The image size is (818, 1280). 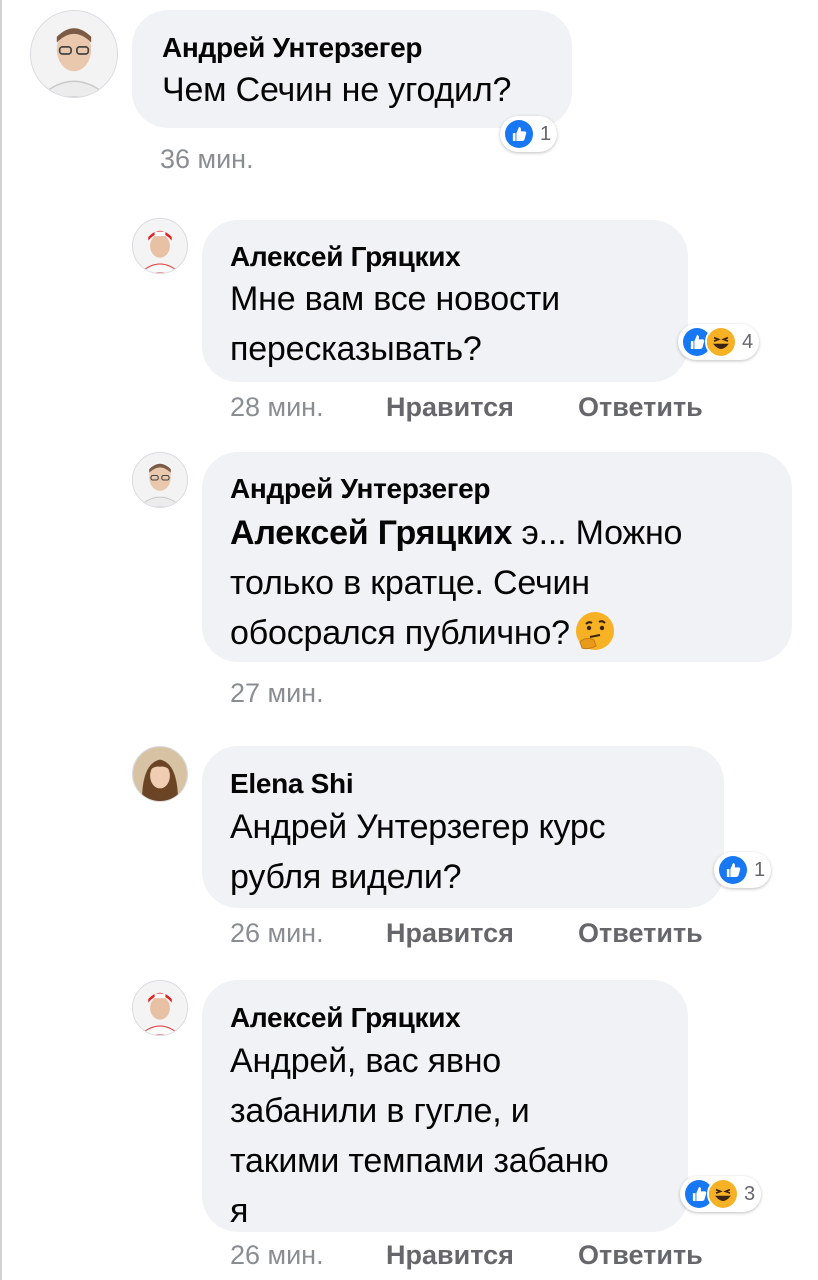 I want to click on comment-time: 36 мин., so click(x=207, y=159).